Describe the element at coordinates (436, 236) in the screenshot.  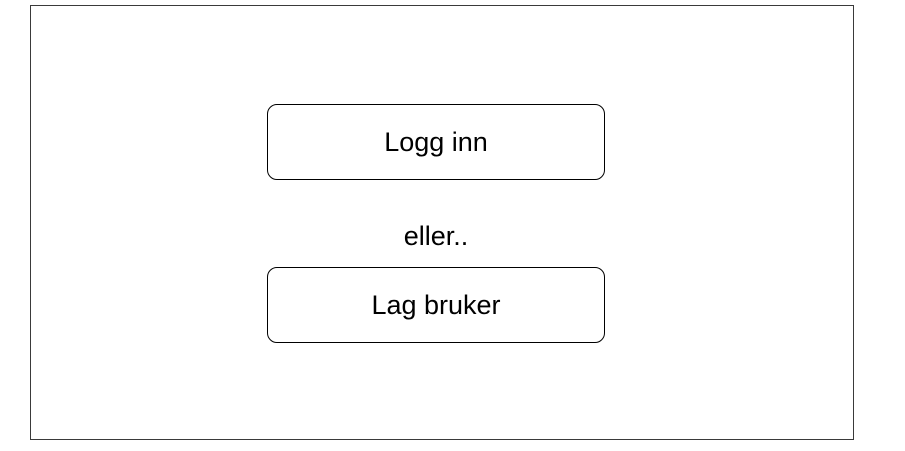
I see `or-separator-label: eller..` at that location.